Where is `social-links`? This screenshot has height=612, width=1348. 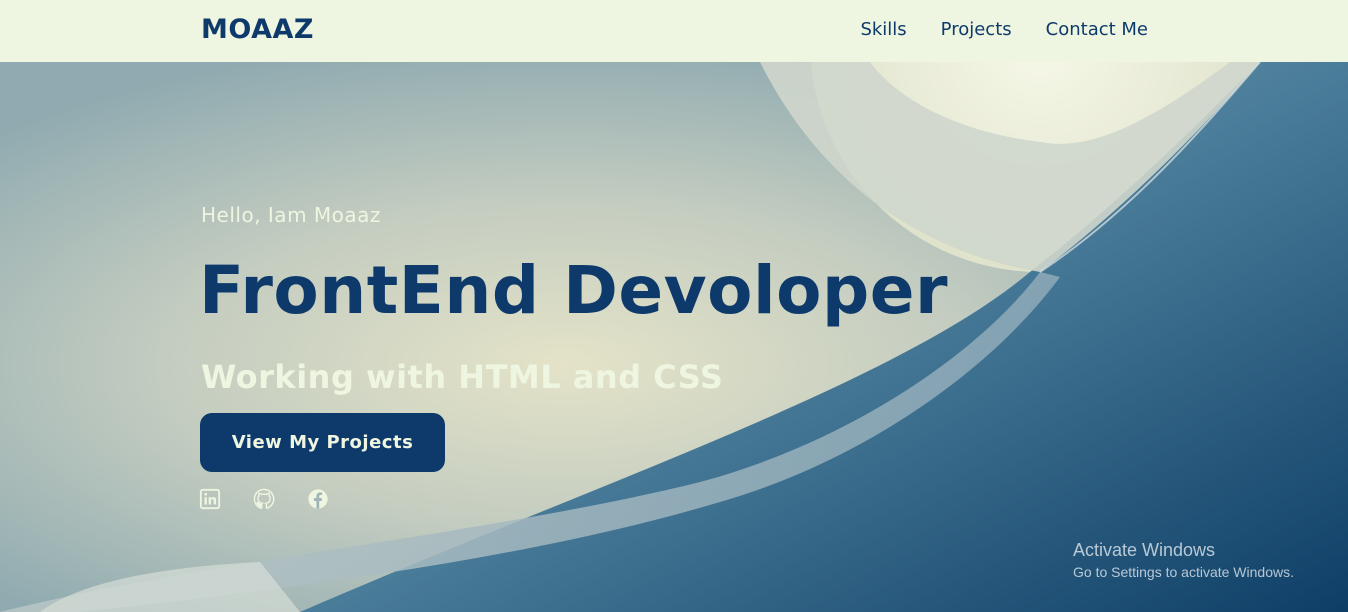 social-links is located at coordinates (264, 499).